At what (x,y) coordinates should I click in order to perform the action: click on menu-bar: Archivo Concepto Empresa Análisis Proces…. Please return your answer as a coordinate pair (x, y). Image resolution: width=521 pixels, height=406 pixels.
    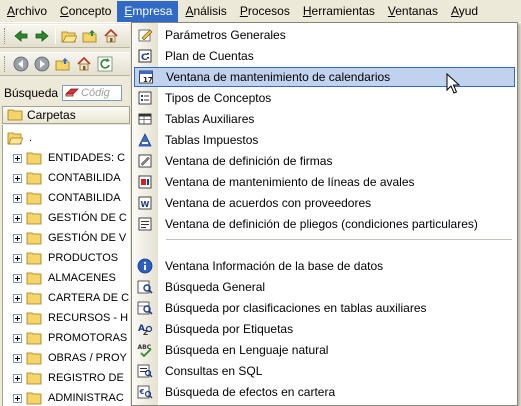
    Looking at the image, I should click on (260, 11).